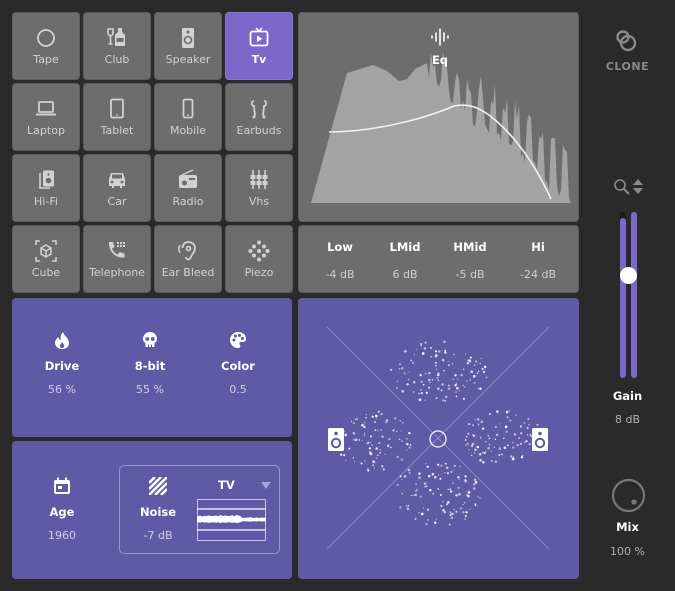 Image resolution: width=675 pixels, height=591 pixels. What do you see at coordinates (627, 527) in the screenshot?
I see `mix-label: Mix` at bounding box center [627, 527].